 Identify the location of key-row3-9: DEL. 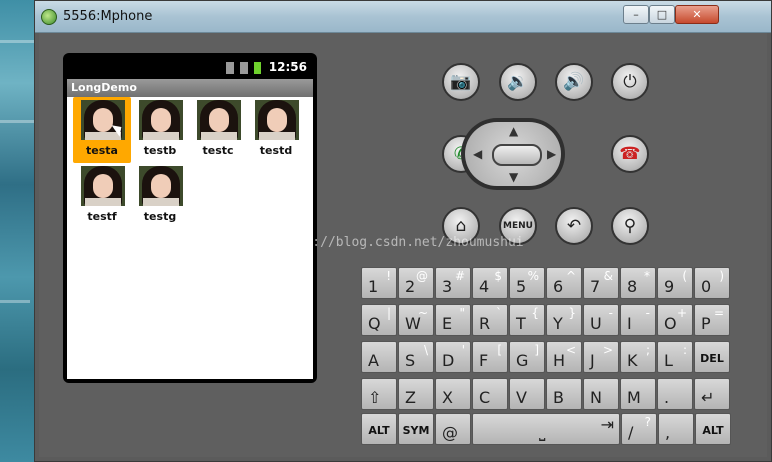
(712, 357).